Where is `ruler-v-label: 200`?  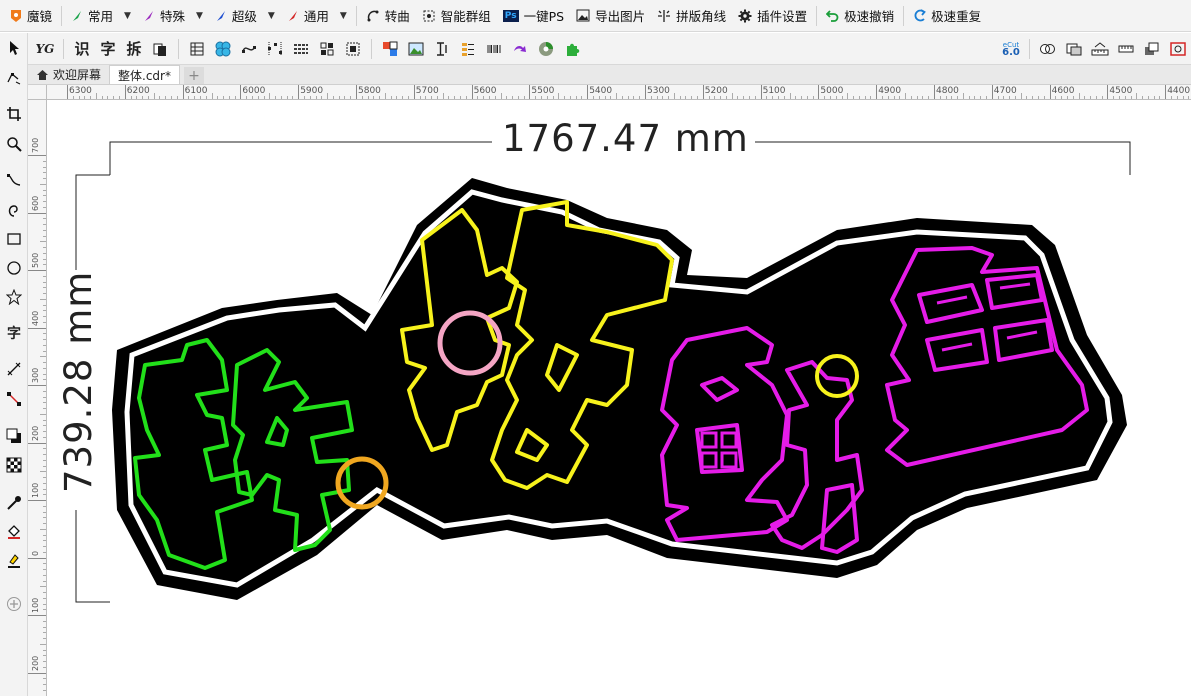
ruler-v-label: 200 is located at coordinates (35, 433).